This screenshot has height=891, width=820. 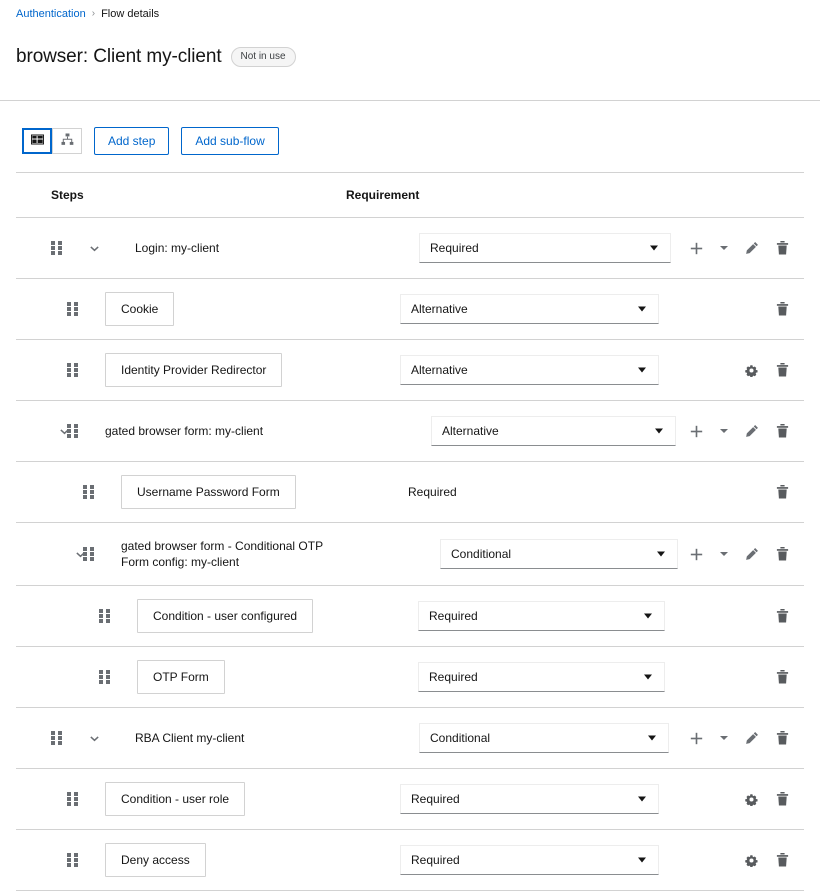 I want to click on table-view-toggle, so click(x=37, y=141).